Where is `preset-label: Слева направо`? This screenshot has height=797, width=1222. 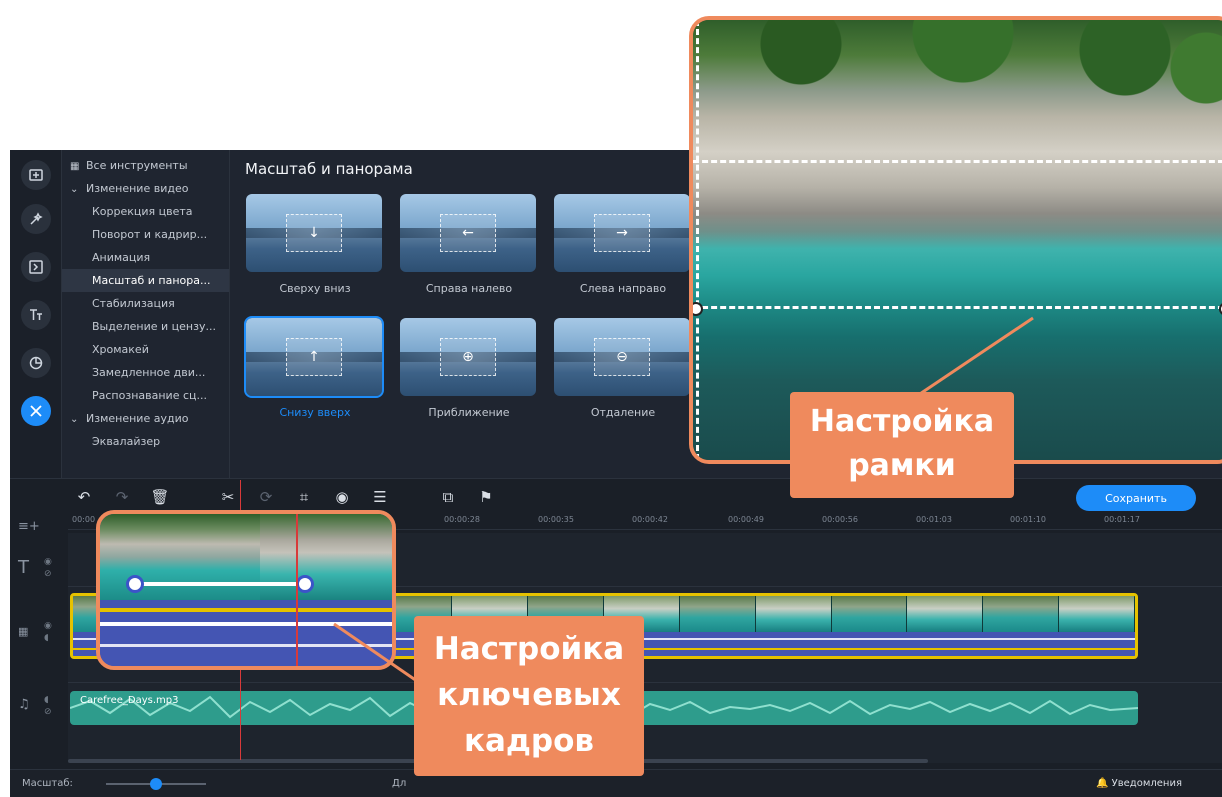
preset-label: Слева направо is located at coordinates (623, 288).